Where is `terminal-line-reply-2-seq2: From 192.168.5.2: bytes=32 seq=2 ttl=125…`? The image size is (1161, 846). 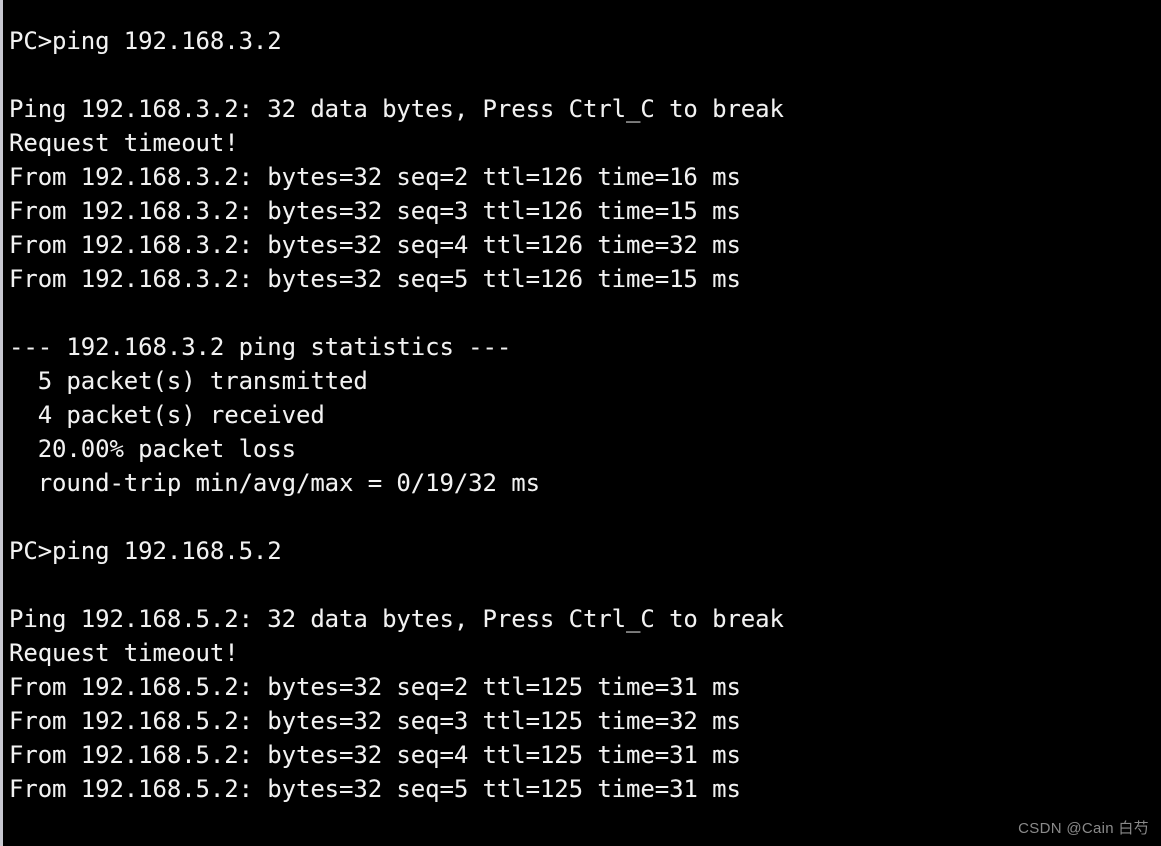 terminal-line-reply-2-seq2: From 192.168.5.2: bytes=32 seq=2 ttl=125… is located at coordinates (375, 687).